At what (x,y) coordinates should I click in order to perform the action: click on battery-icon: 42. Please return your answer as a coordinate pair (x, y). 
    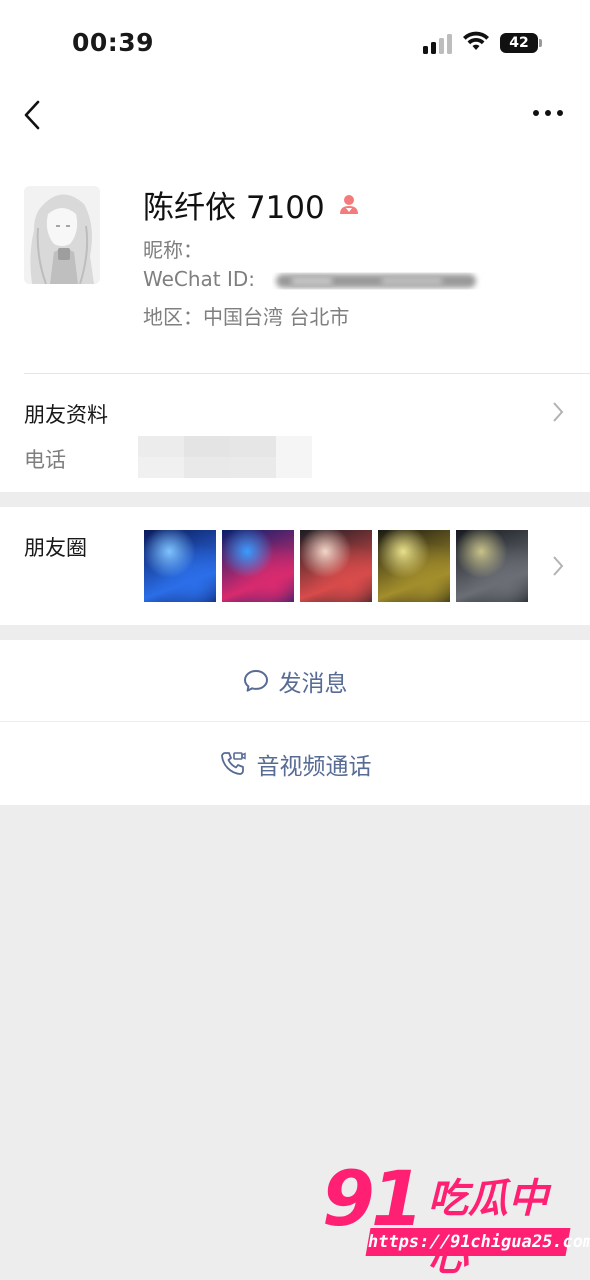
    Looking at the image, I should click on (519, 43).